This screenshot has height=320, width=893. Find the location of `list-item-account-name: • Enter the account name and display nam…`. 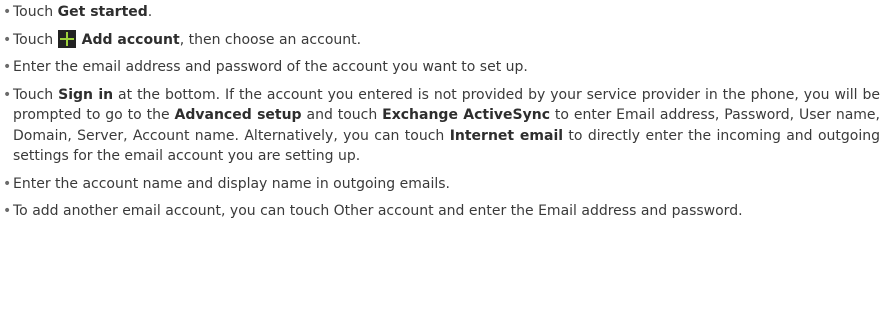

list-item-account-name: • Enter the account name and display nam… is located at coordinates (440, 184).